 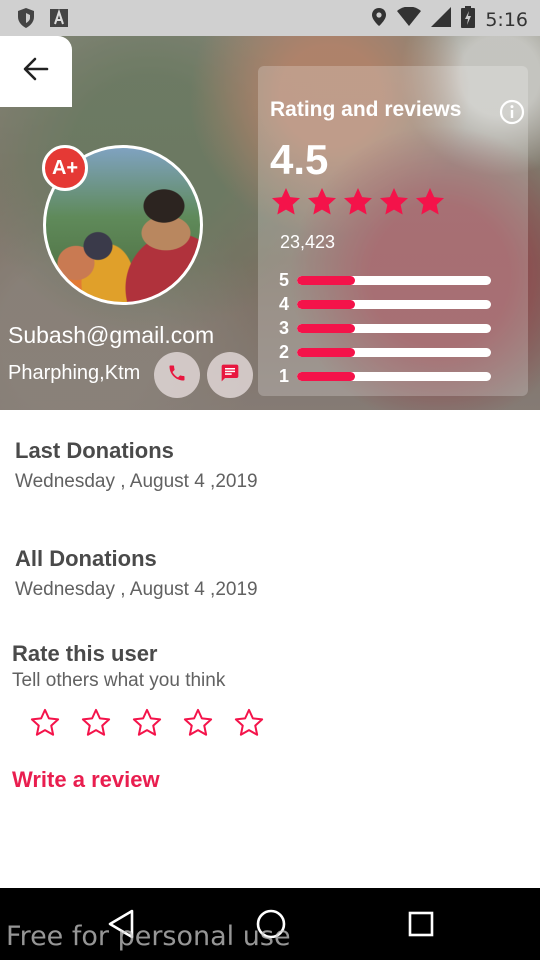 I want to click on rating-bar-row: 5, so click(x=385, y=280).